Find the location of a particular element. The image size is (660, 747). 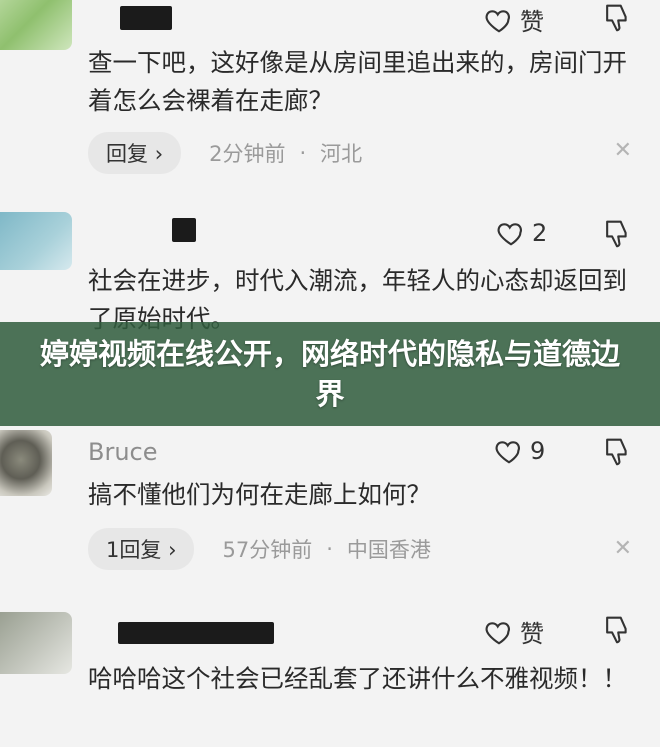

comment-meta: 1回复 › 57分钟前 · 中国香港 is located at coordinates (259, 549).